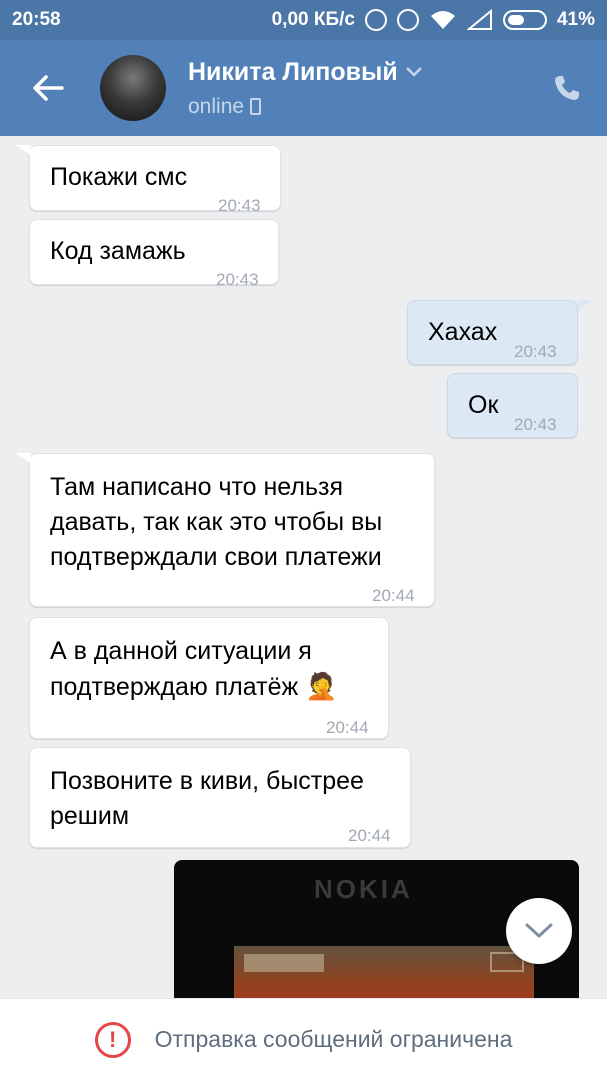 Image resolution: width=607 pixels, height=1080 pixels. Describe the element at coordinates (90, 816) in the screenshot. I see `message-line: решим` at that location.